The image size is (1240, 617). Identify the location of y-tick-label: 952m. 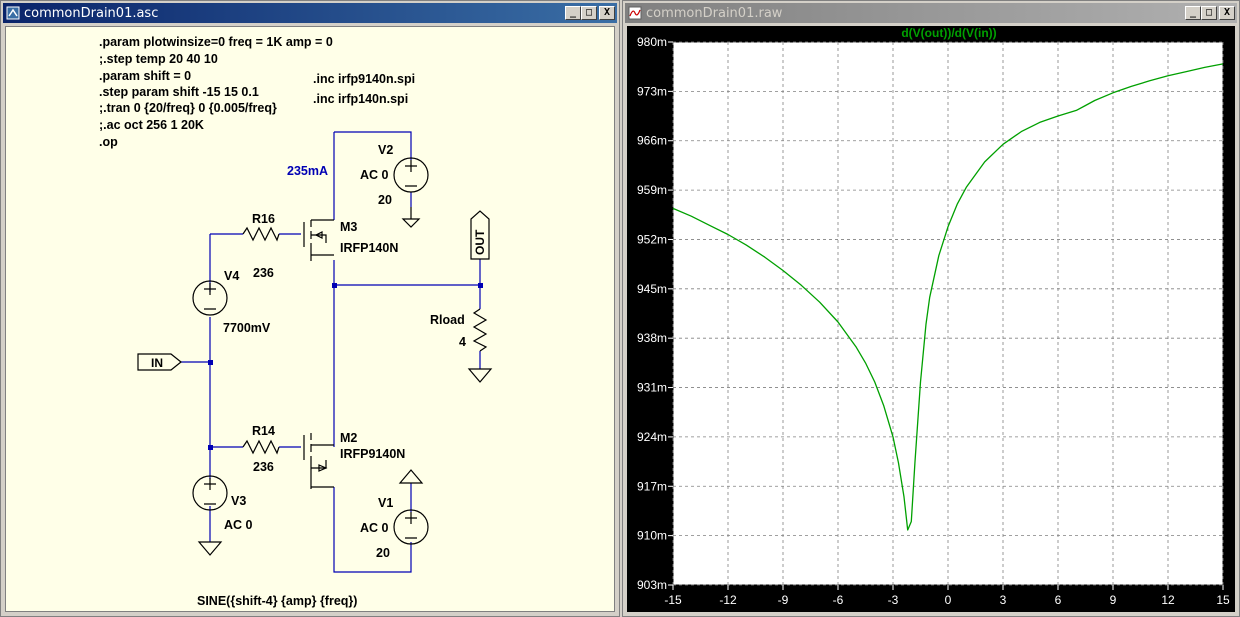
(652, 239).